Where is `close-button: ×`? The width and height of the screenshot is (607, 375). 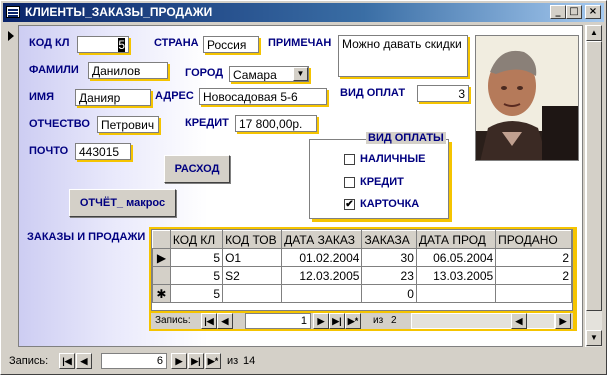 close-button: × is located at coordinates (593, 12).